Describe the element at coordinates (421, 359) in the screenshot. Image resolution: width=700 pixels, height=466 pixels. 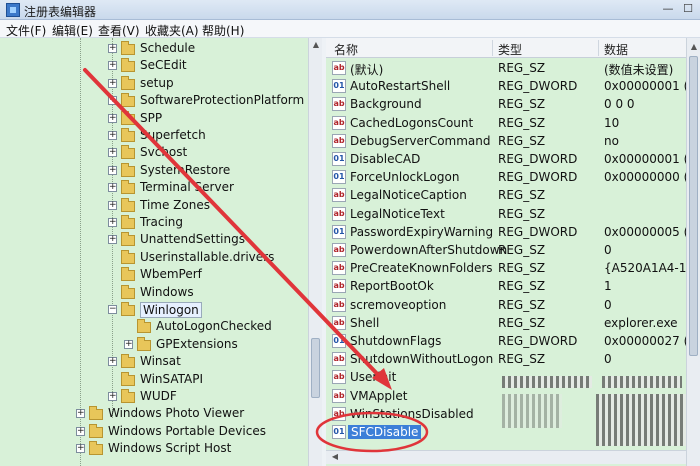
I see `value-name: ShutdownWithoutLogon` at that location.